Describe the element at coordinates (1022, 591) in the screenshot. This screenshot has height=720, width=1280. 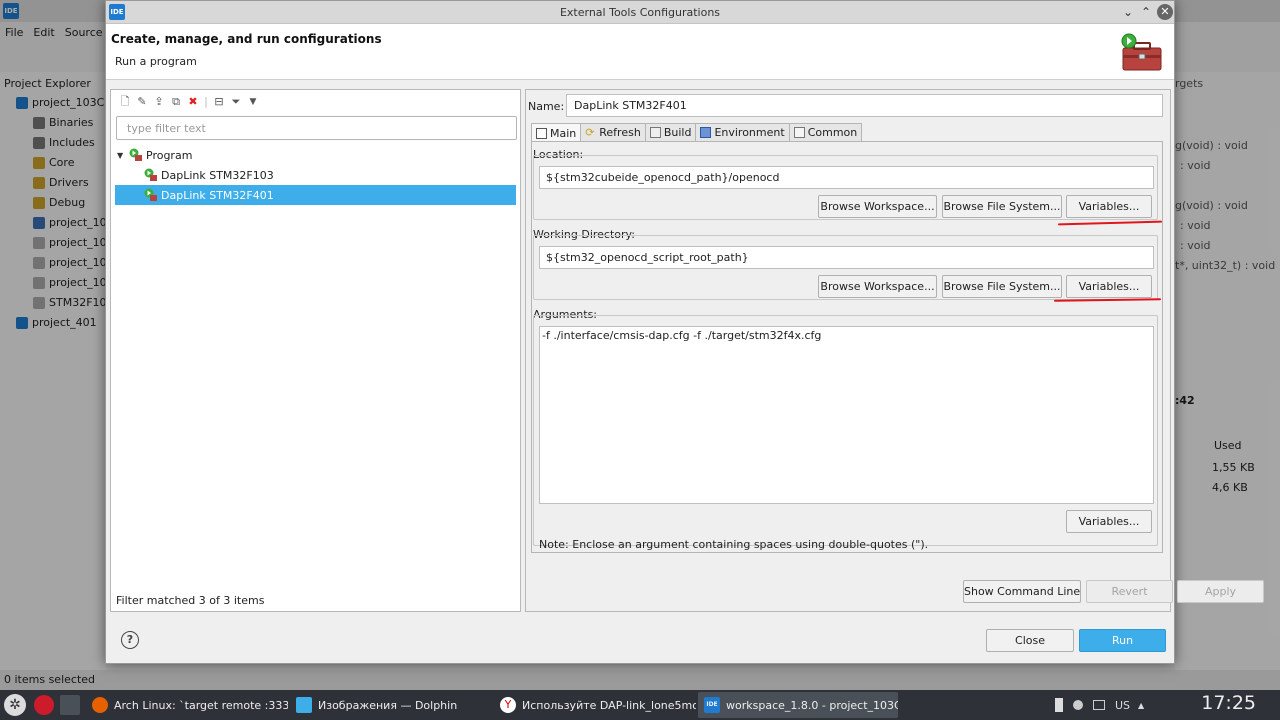
I see `show-command-line-button: Show Command Line` at that location.